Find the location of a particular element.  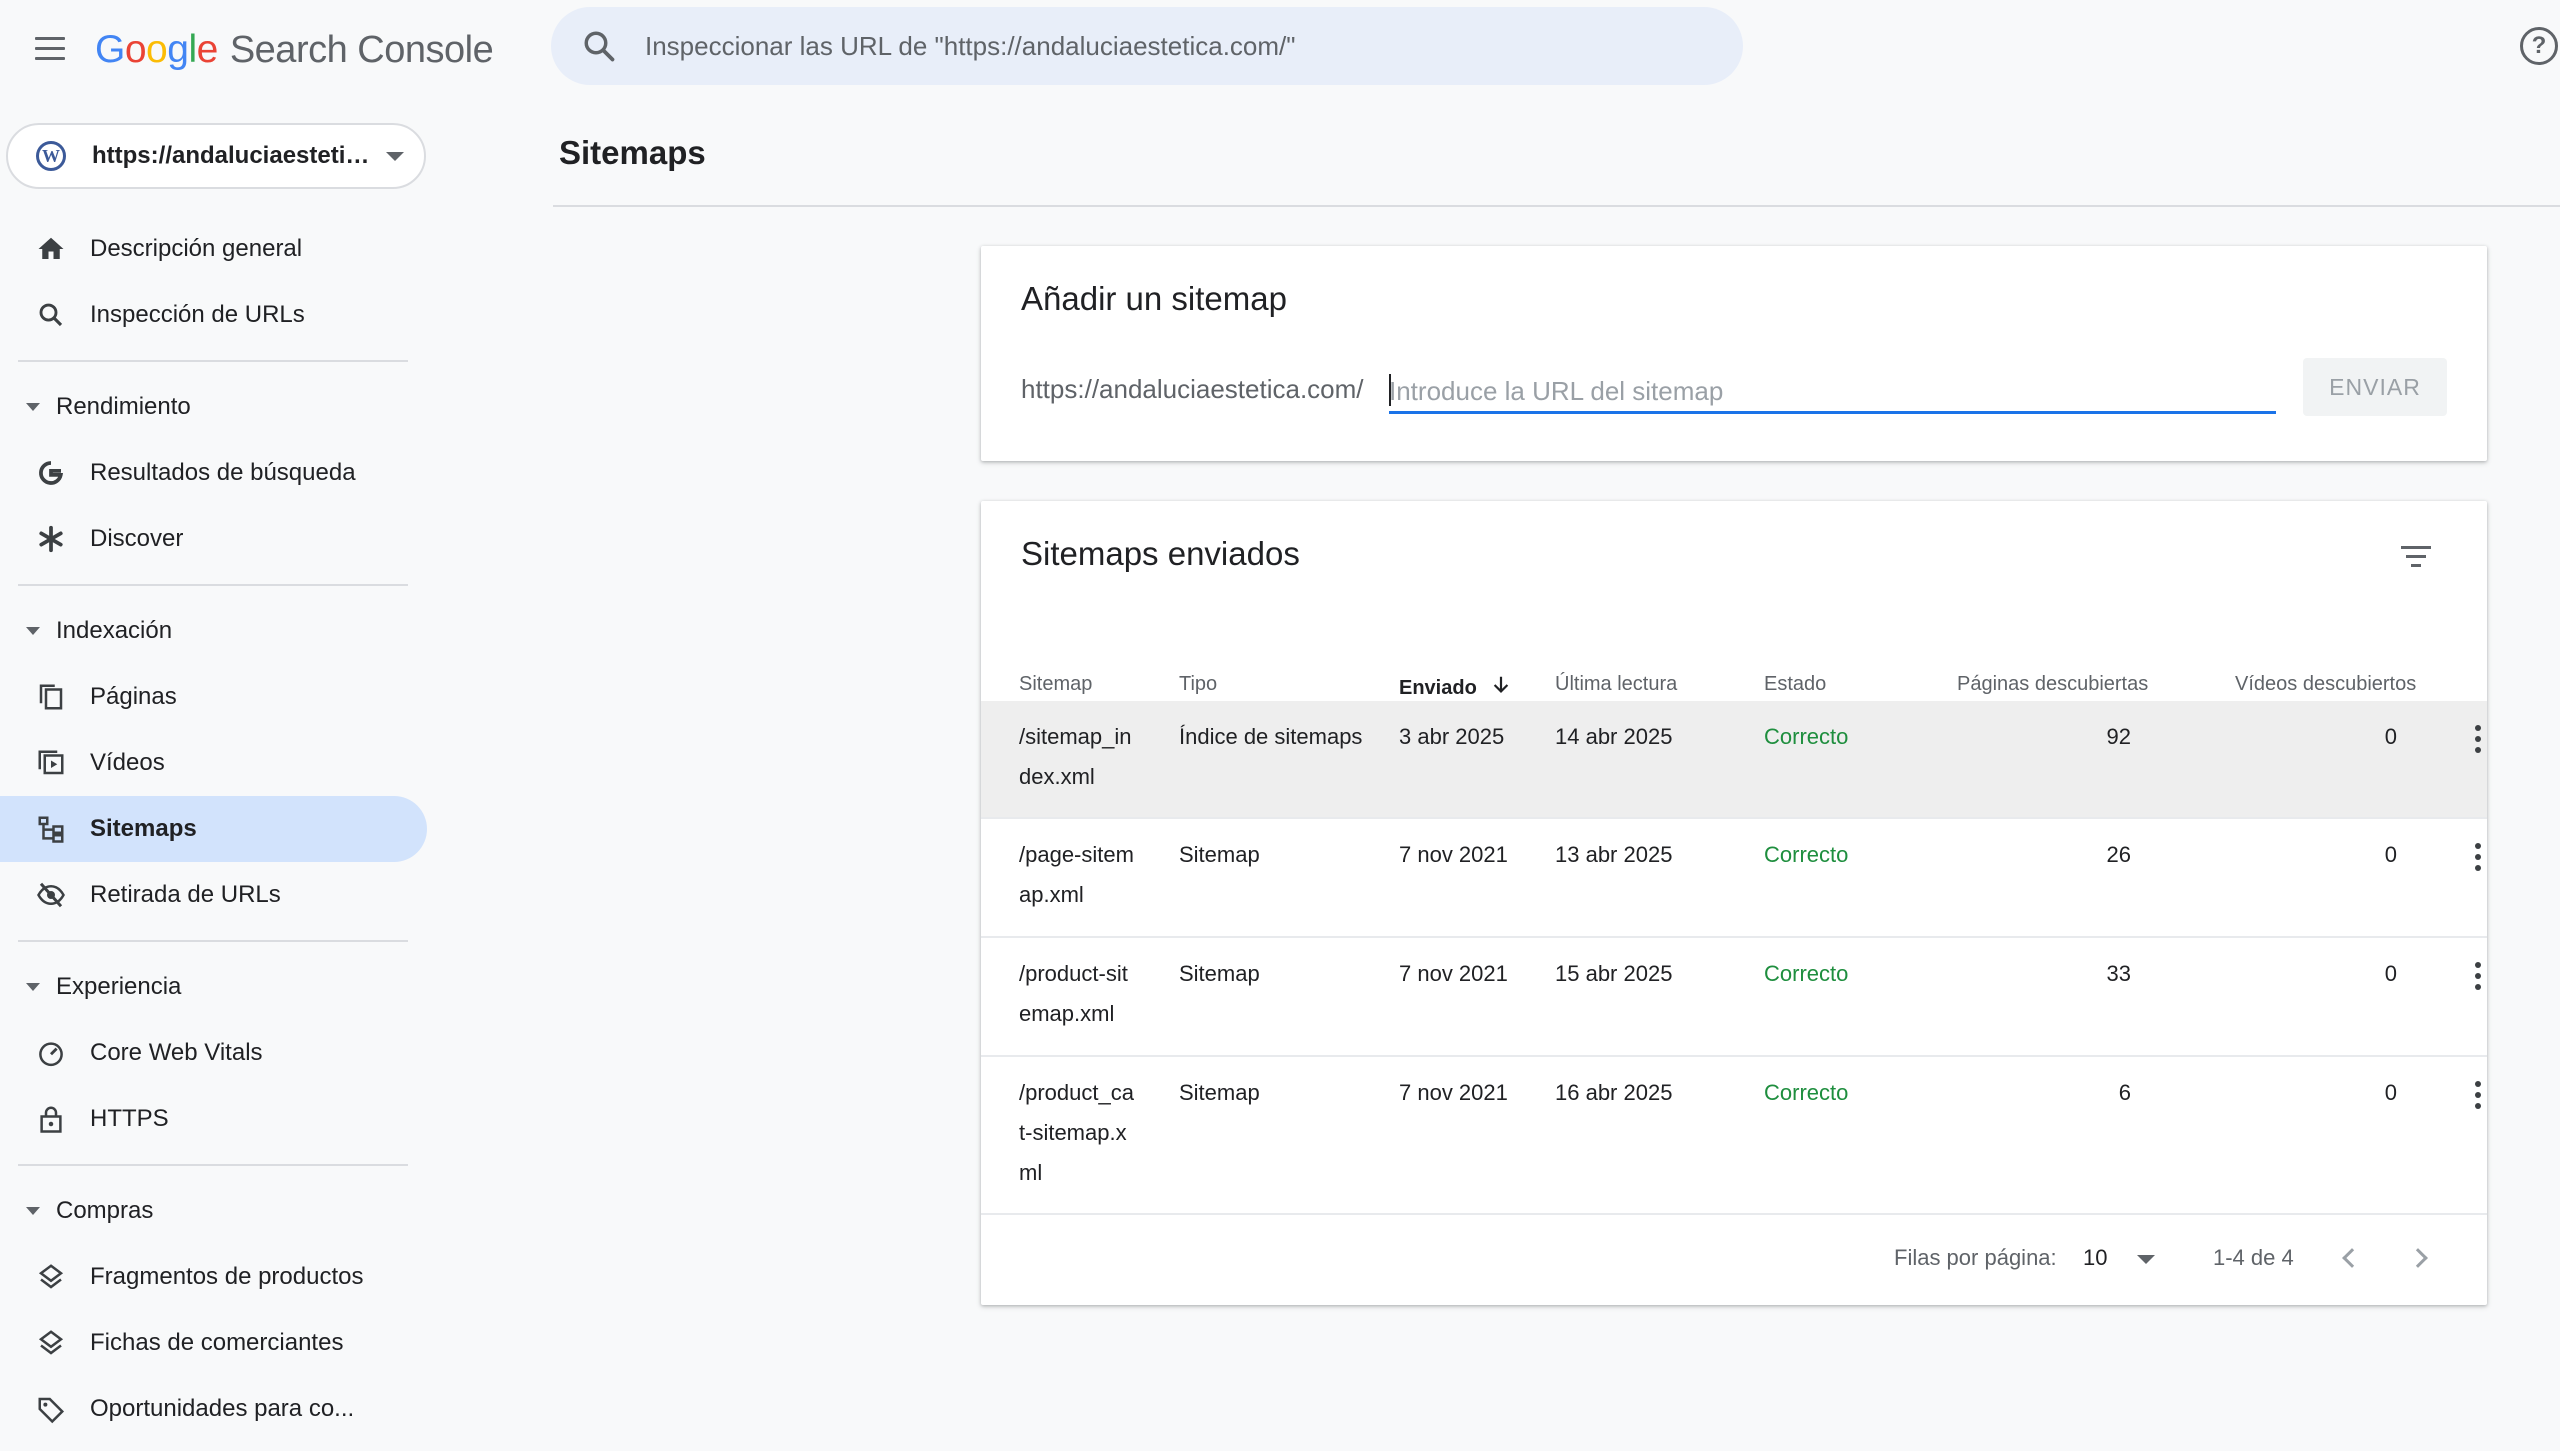

column-header-last-read: Última lectura is located at coordinates (1616, 684).